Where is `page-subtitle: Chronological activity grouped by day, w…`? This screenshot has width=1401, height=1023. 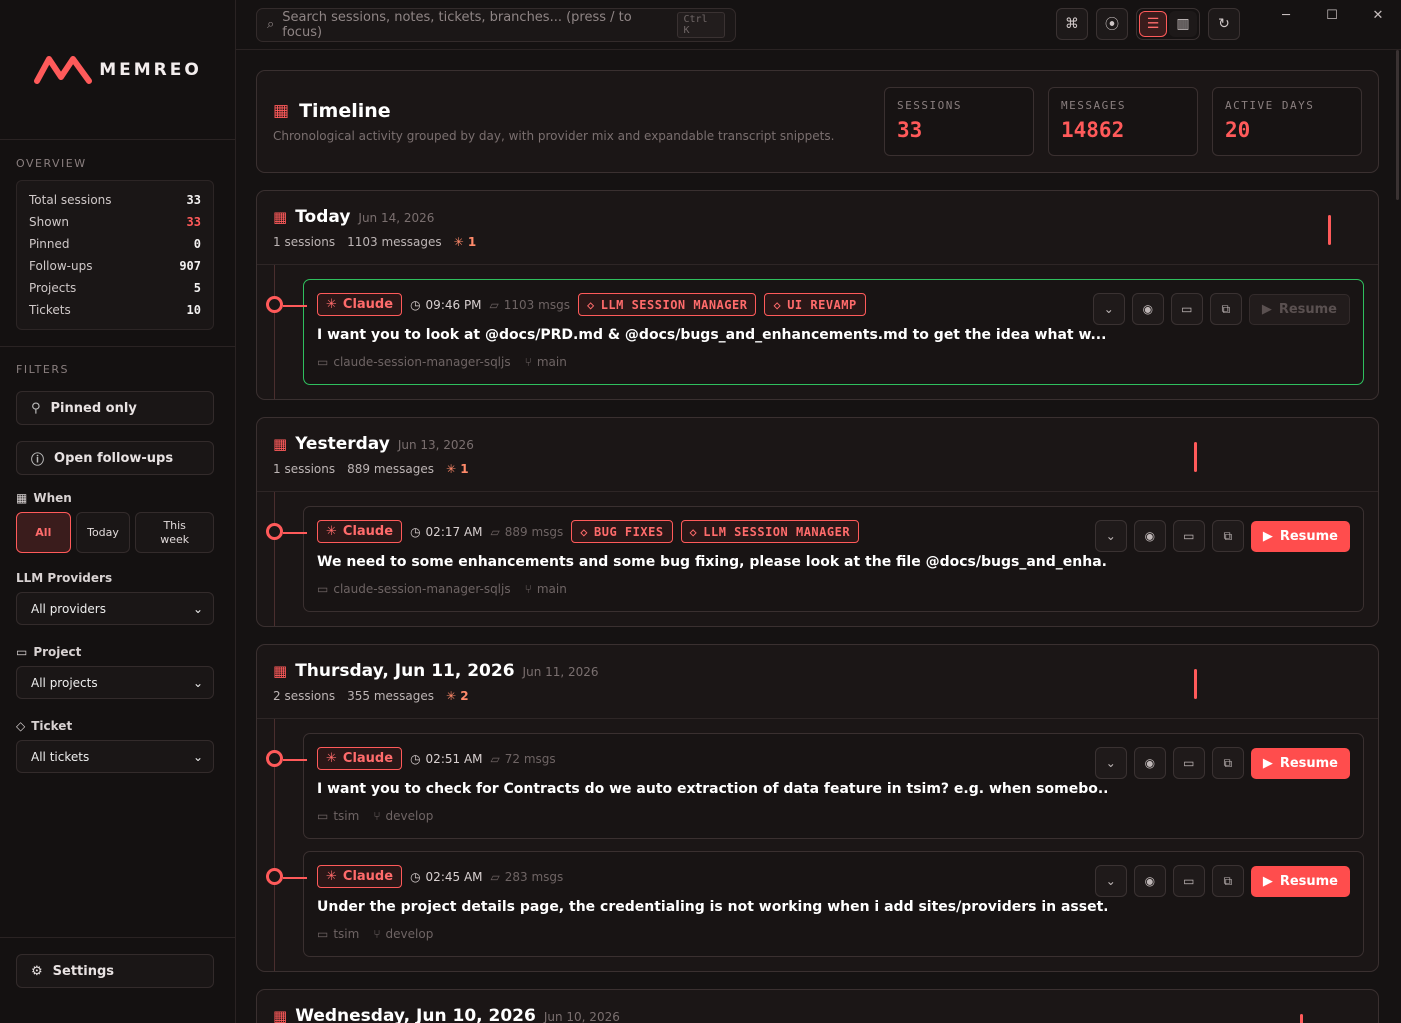
page-subtitle: Chronological activity grouped by day, w… is located at coordinates (554, 136).